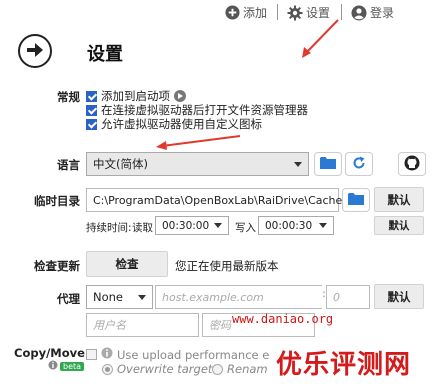 This screenshot has height=392, width=432. I want to click on proxy-username-input: 用户名, so click(142, 325).